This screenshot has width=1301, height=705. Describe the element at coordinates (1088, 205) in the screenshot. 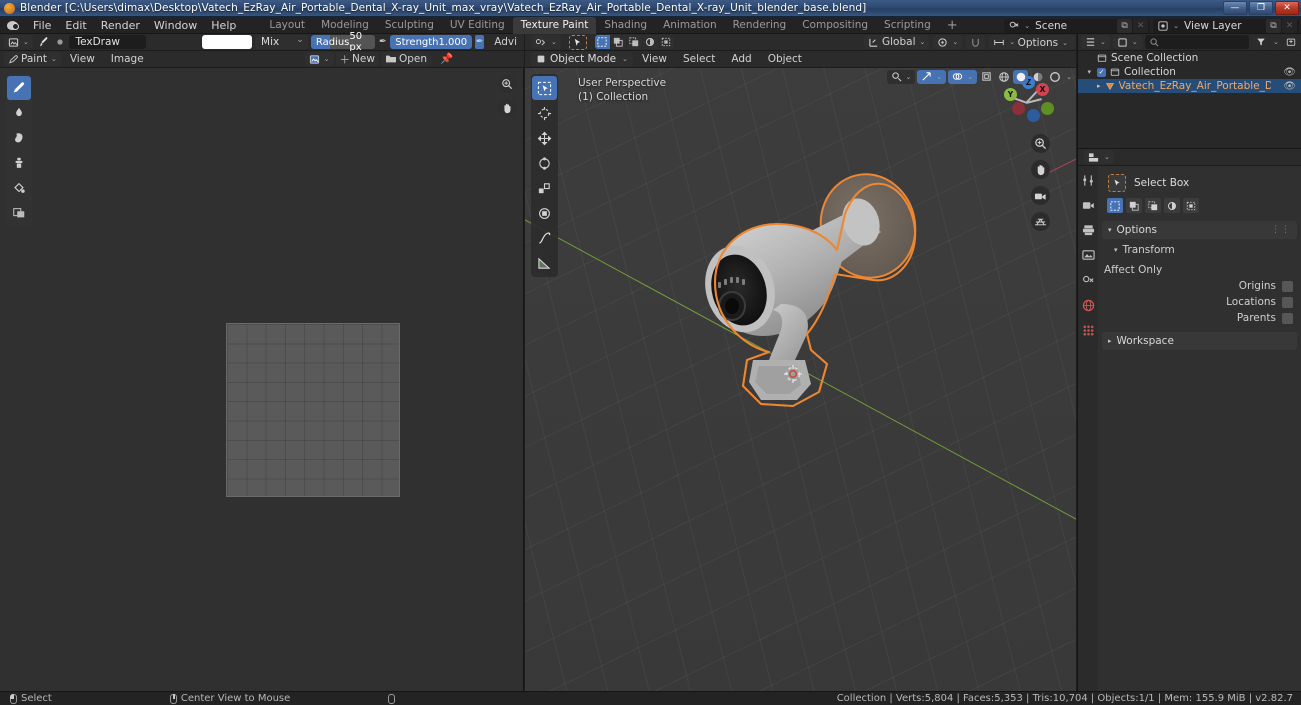

I see `properties-tab-render` at that location.